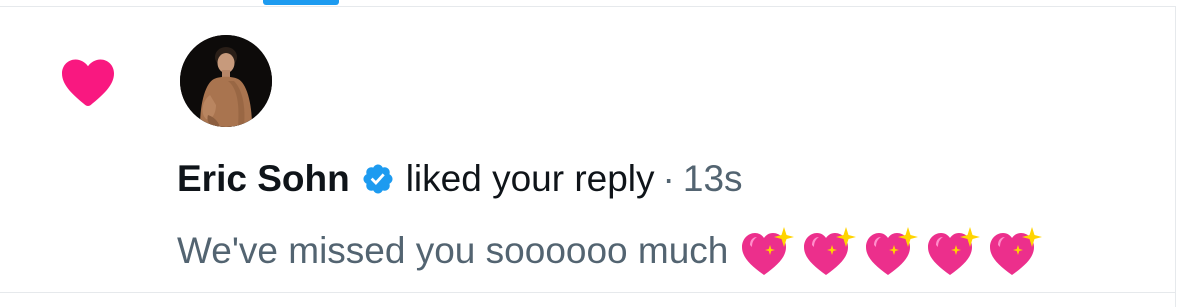 This screenshot has height=307, width=1200. Describe the element at coordinates (453, 250) in the screenshot. I see `reply-text: We've missed you soooooo much` at that location.